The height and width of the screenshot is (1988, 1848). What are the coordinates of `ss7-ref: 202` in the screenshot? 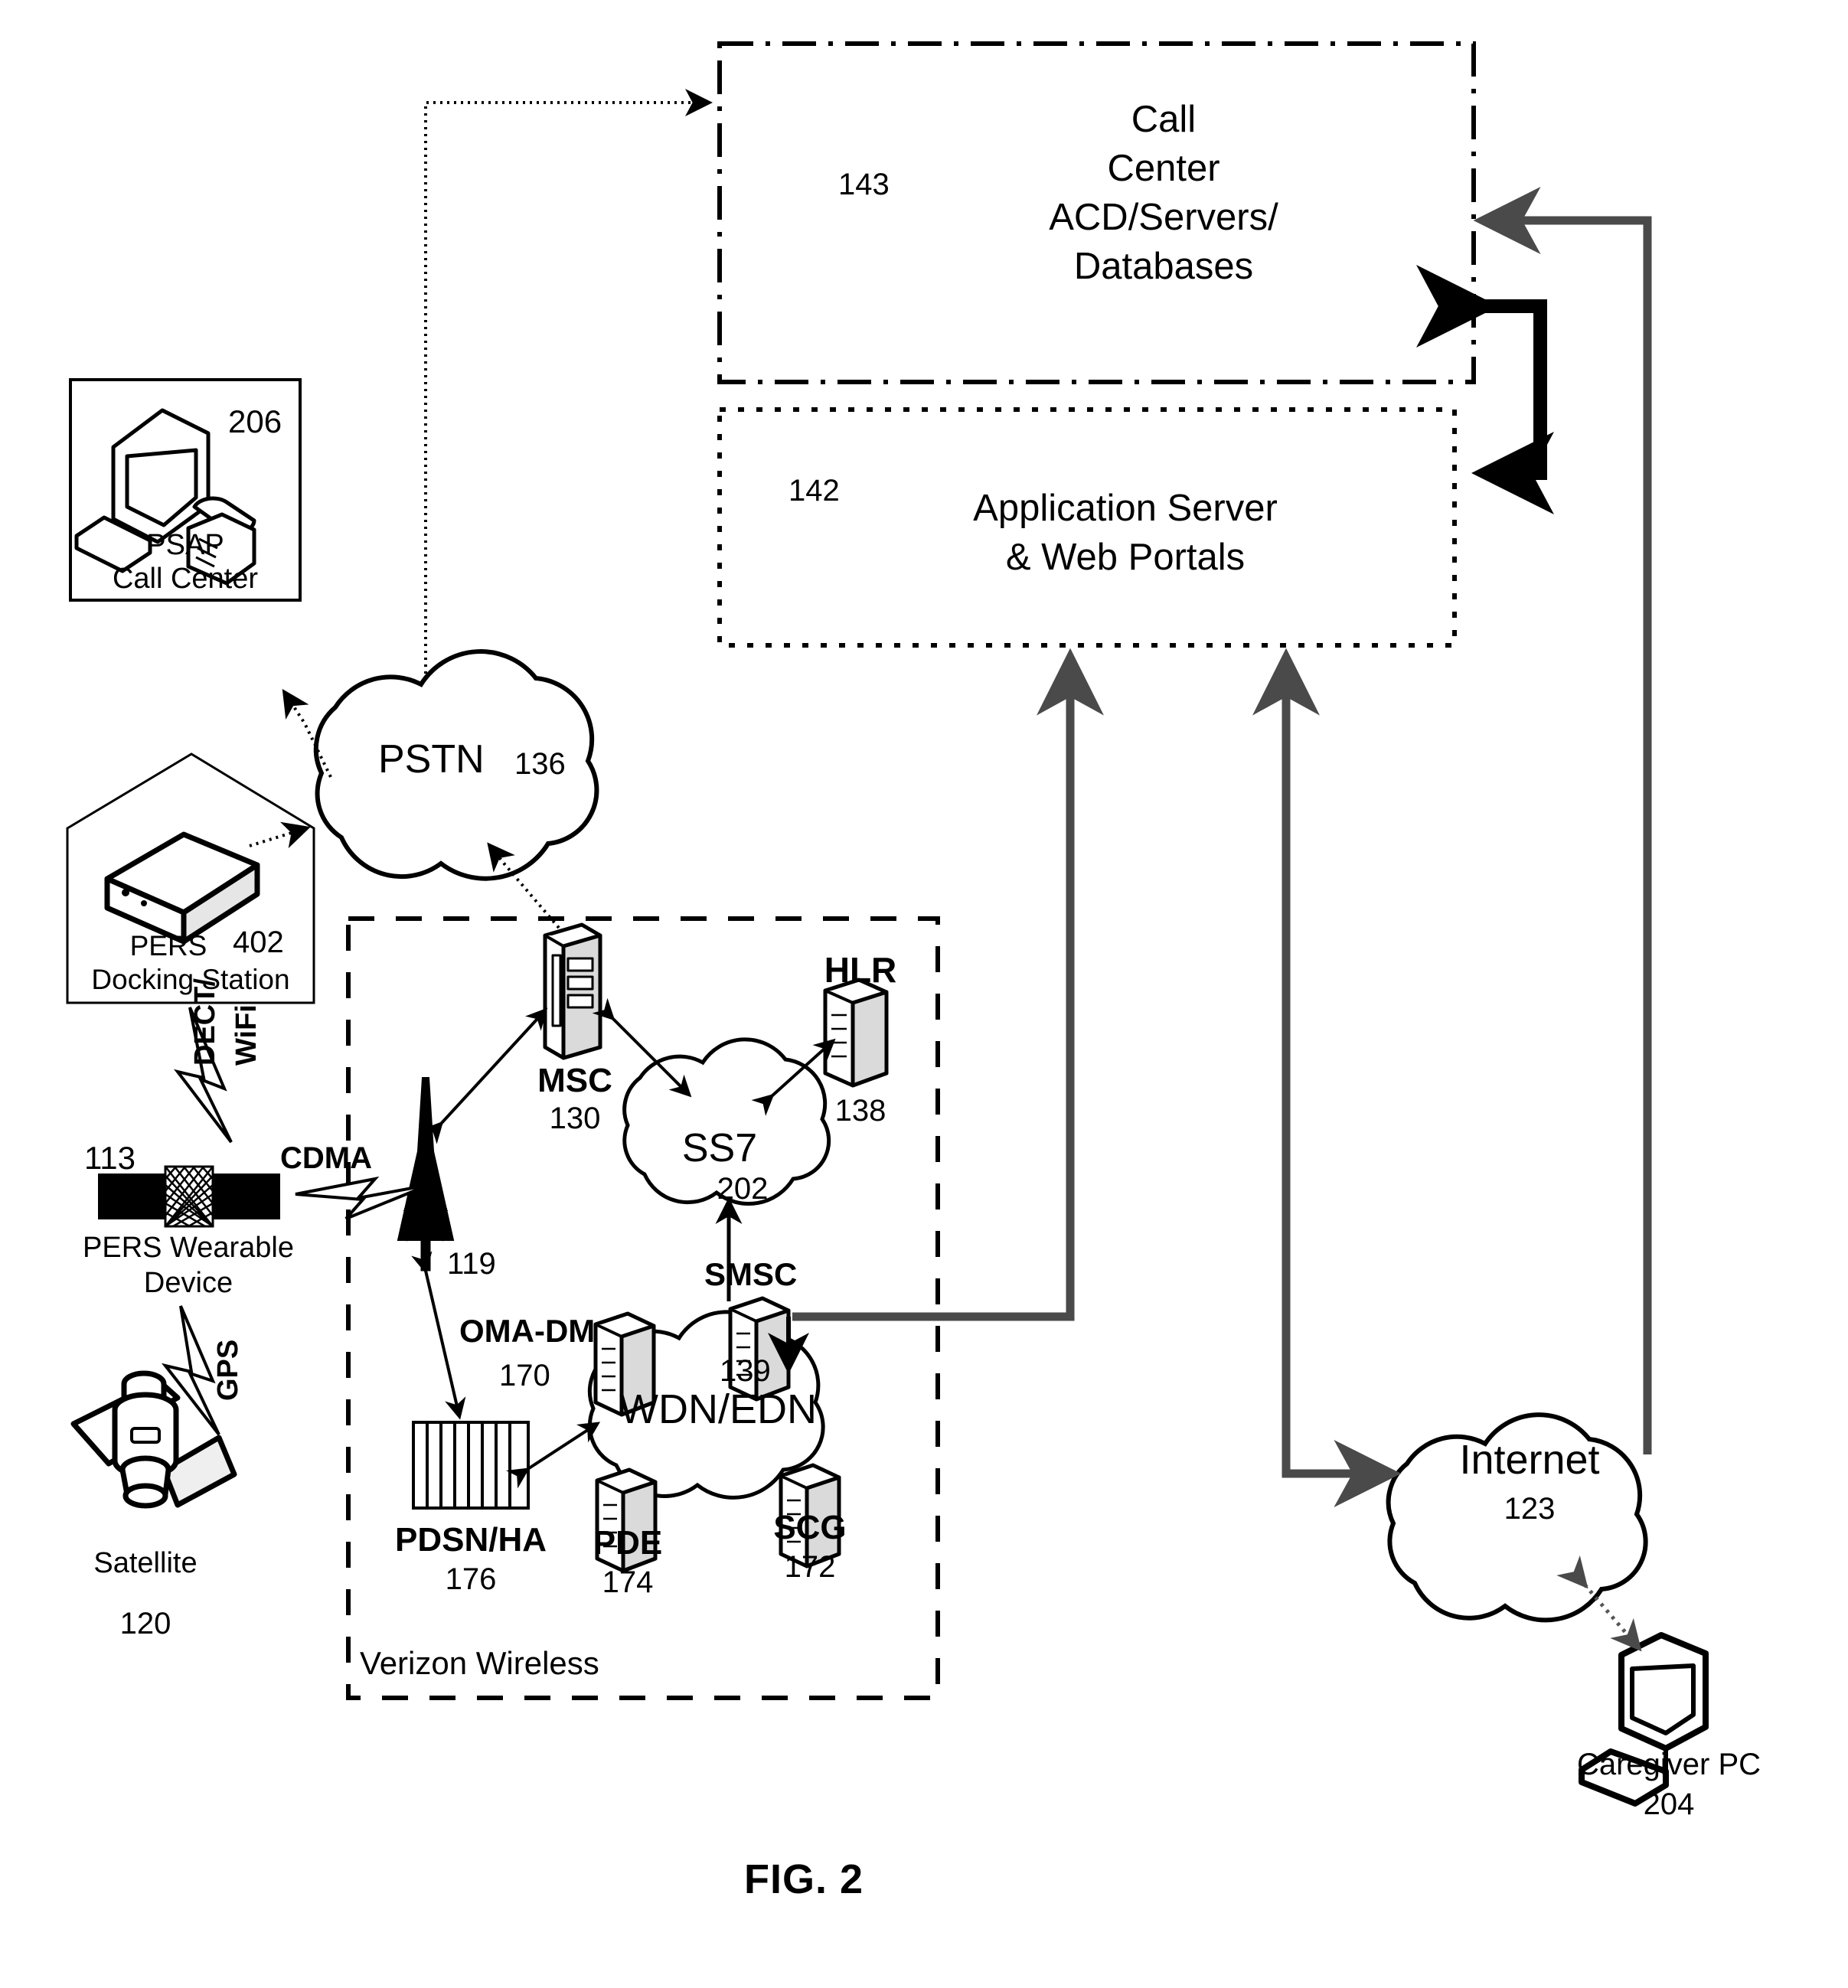 It's located at (743, 1189).